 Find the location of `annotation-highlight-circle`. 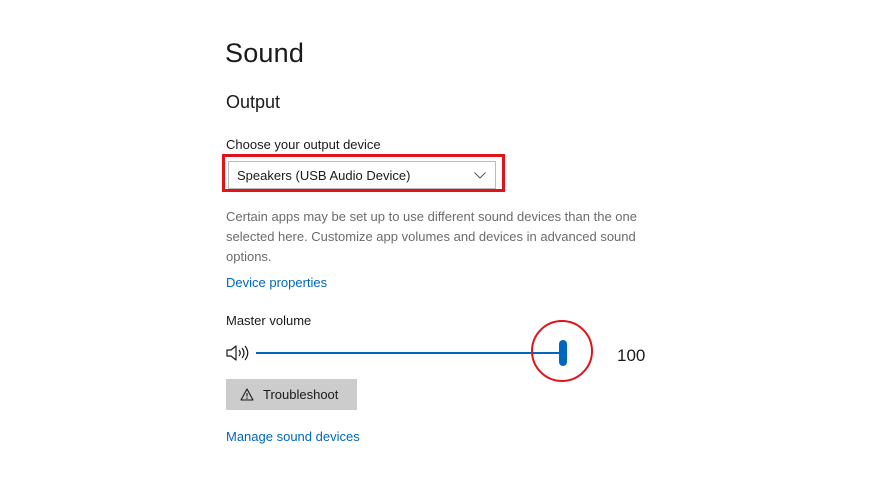

annotation-highlight-circle is located at coordinates (562, 351).